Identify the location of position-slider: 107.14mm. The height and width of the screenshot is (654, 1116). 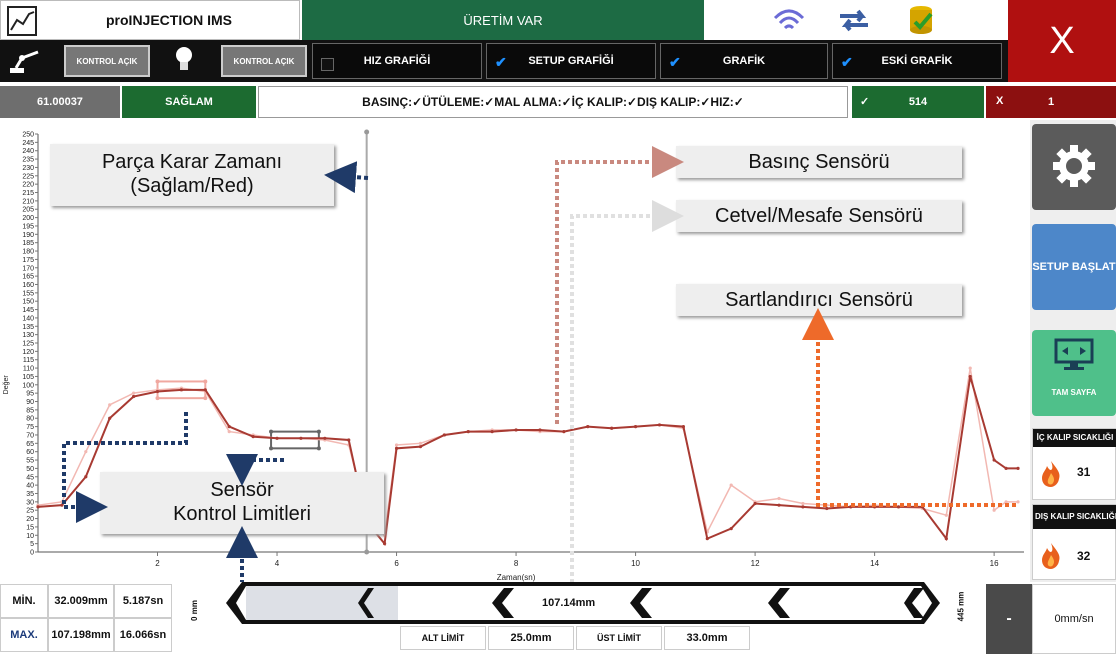
(582, 603).